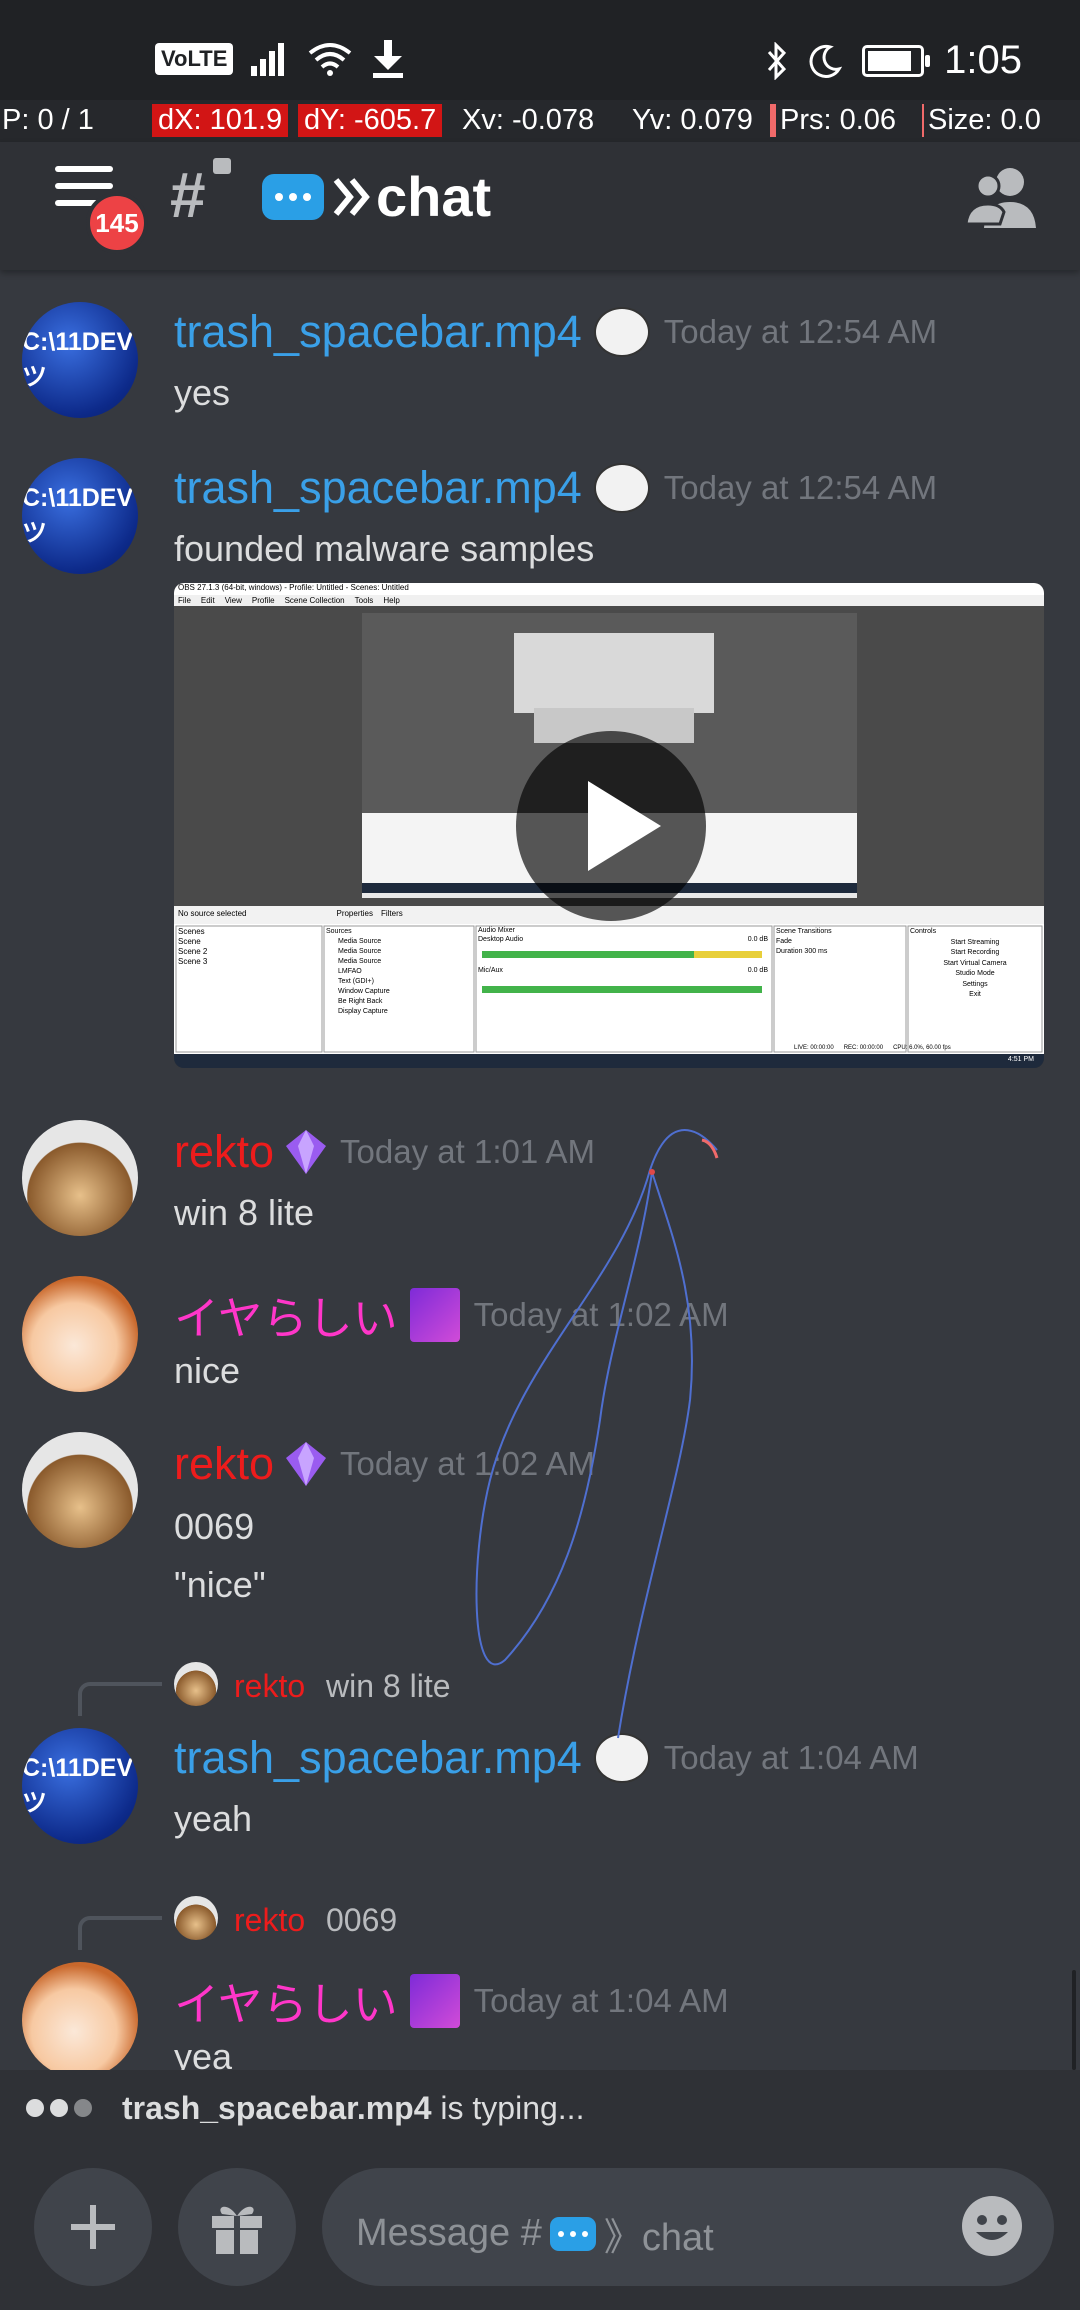  I want to click on download-icon, so click(388, 59).